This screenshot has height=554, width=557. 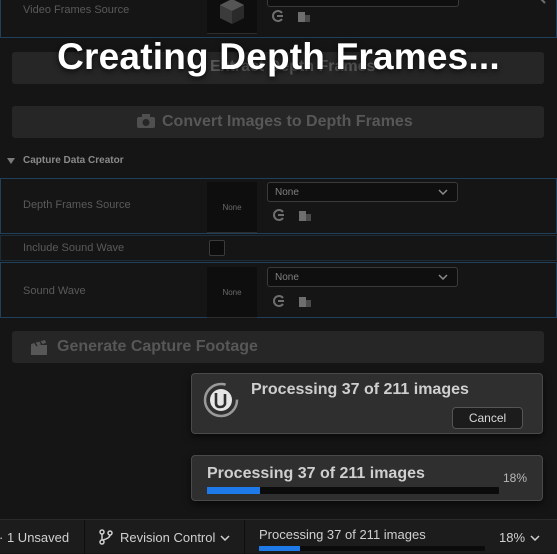 I want to click on status-progress-bar, so click(x=372, y=548).